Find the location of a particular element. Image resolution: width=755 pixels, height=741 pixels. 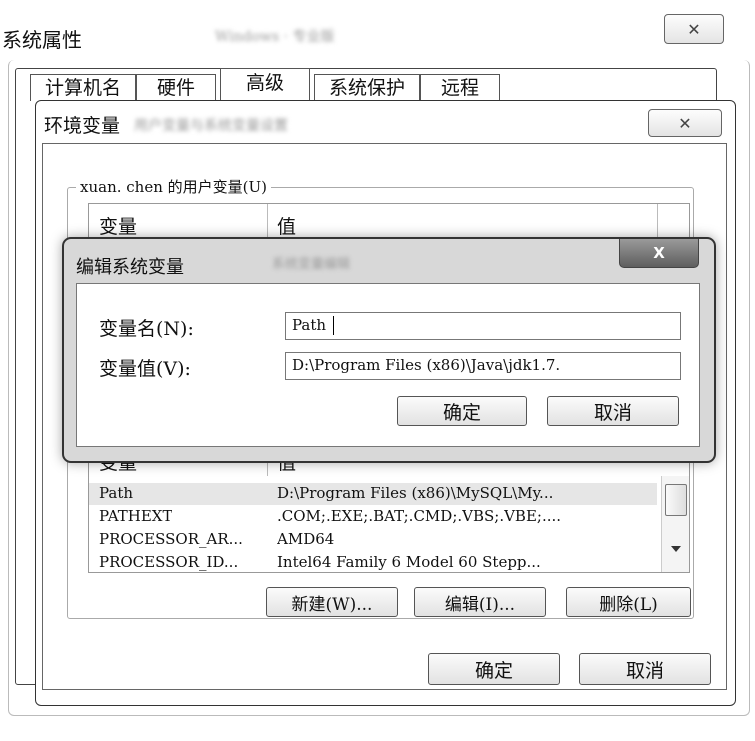

variable-name-input: Path is located at coordinates (483, 326).